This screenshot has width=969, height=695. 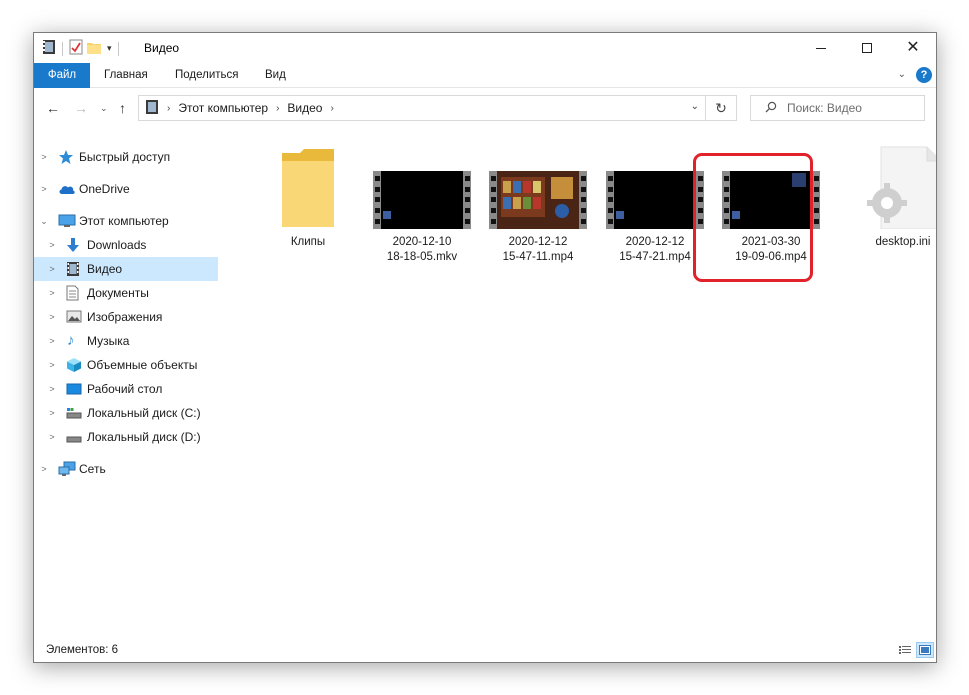 I want to click on sidebar-item-desktop: > Рабочий стол, so click(x=129, y=389).